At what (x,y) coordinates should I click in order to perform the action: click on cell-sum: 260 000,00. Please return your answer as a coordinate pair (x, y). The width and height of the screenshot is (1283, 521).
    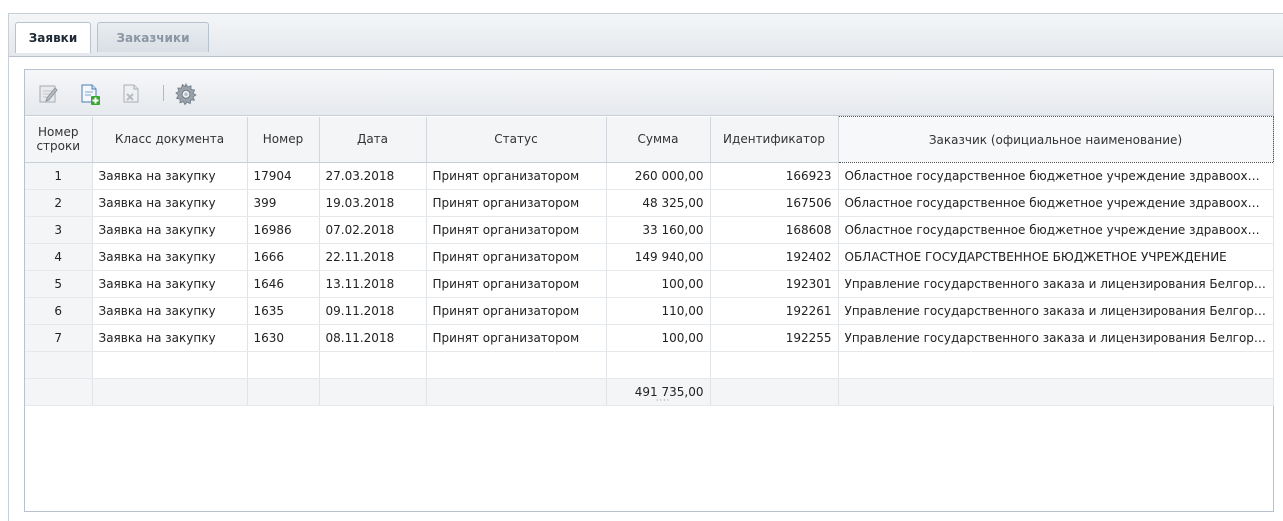
    Looking at the image, I should click on (658, 176).